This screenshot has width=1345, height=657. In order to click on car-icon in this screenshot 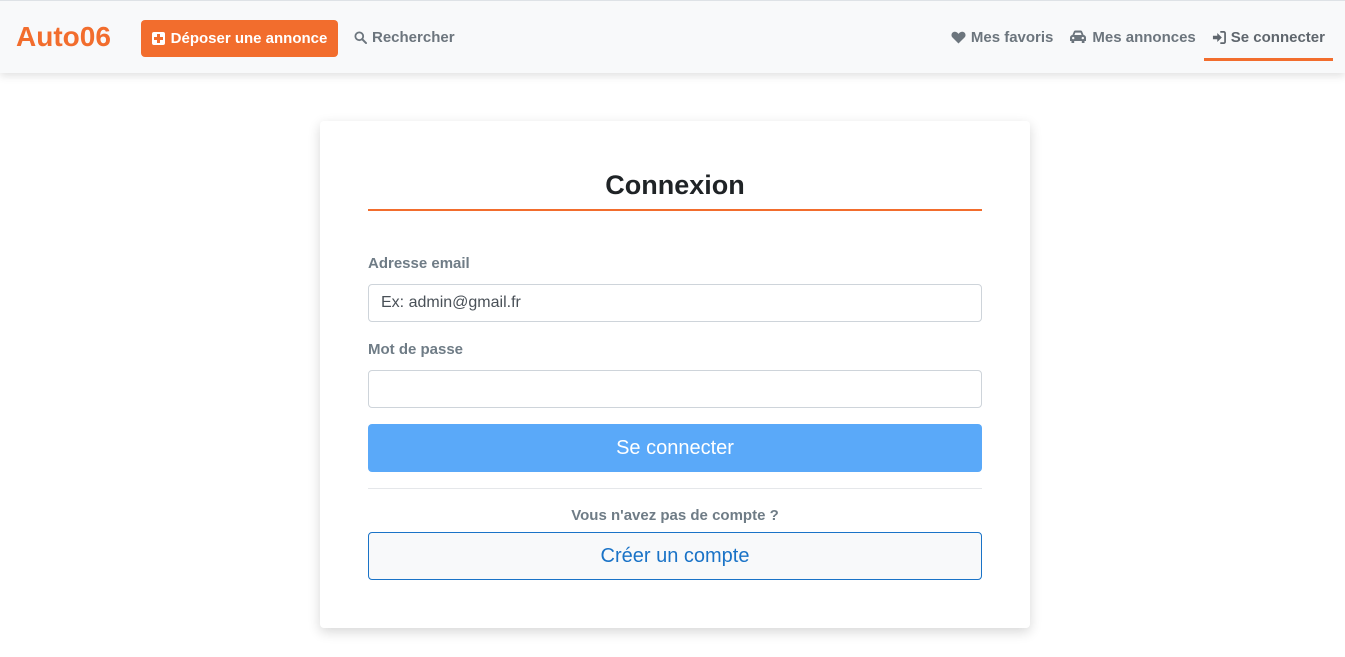, I will do `click(1078, 37)`.